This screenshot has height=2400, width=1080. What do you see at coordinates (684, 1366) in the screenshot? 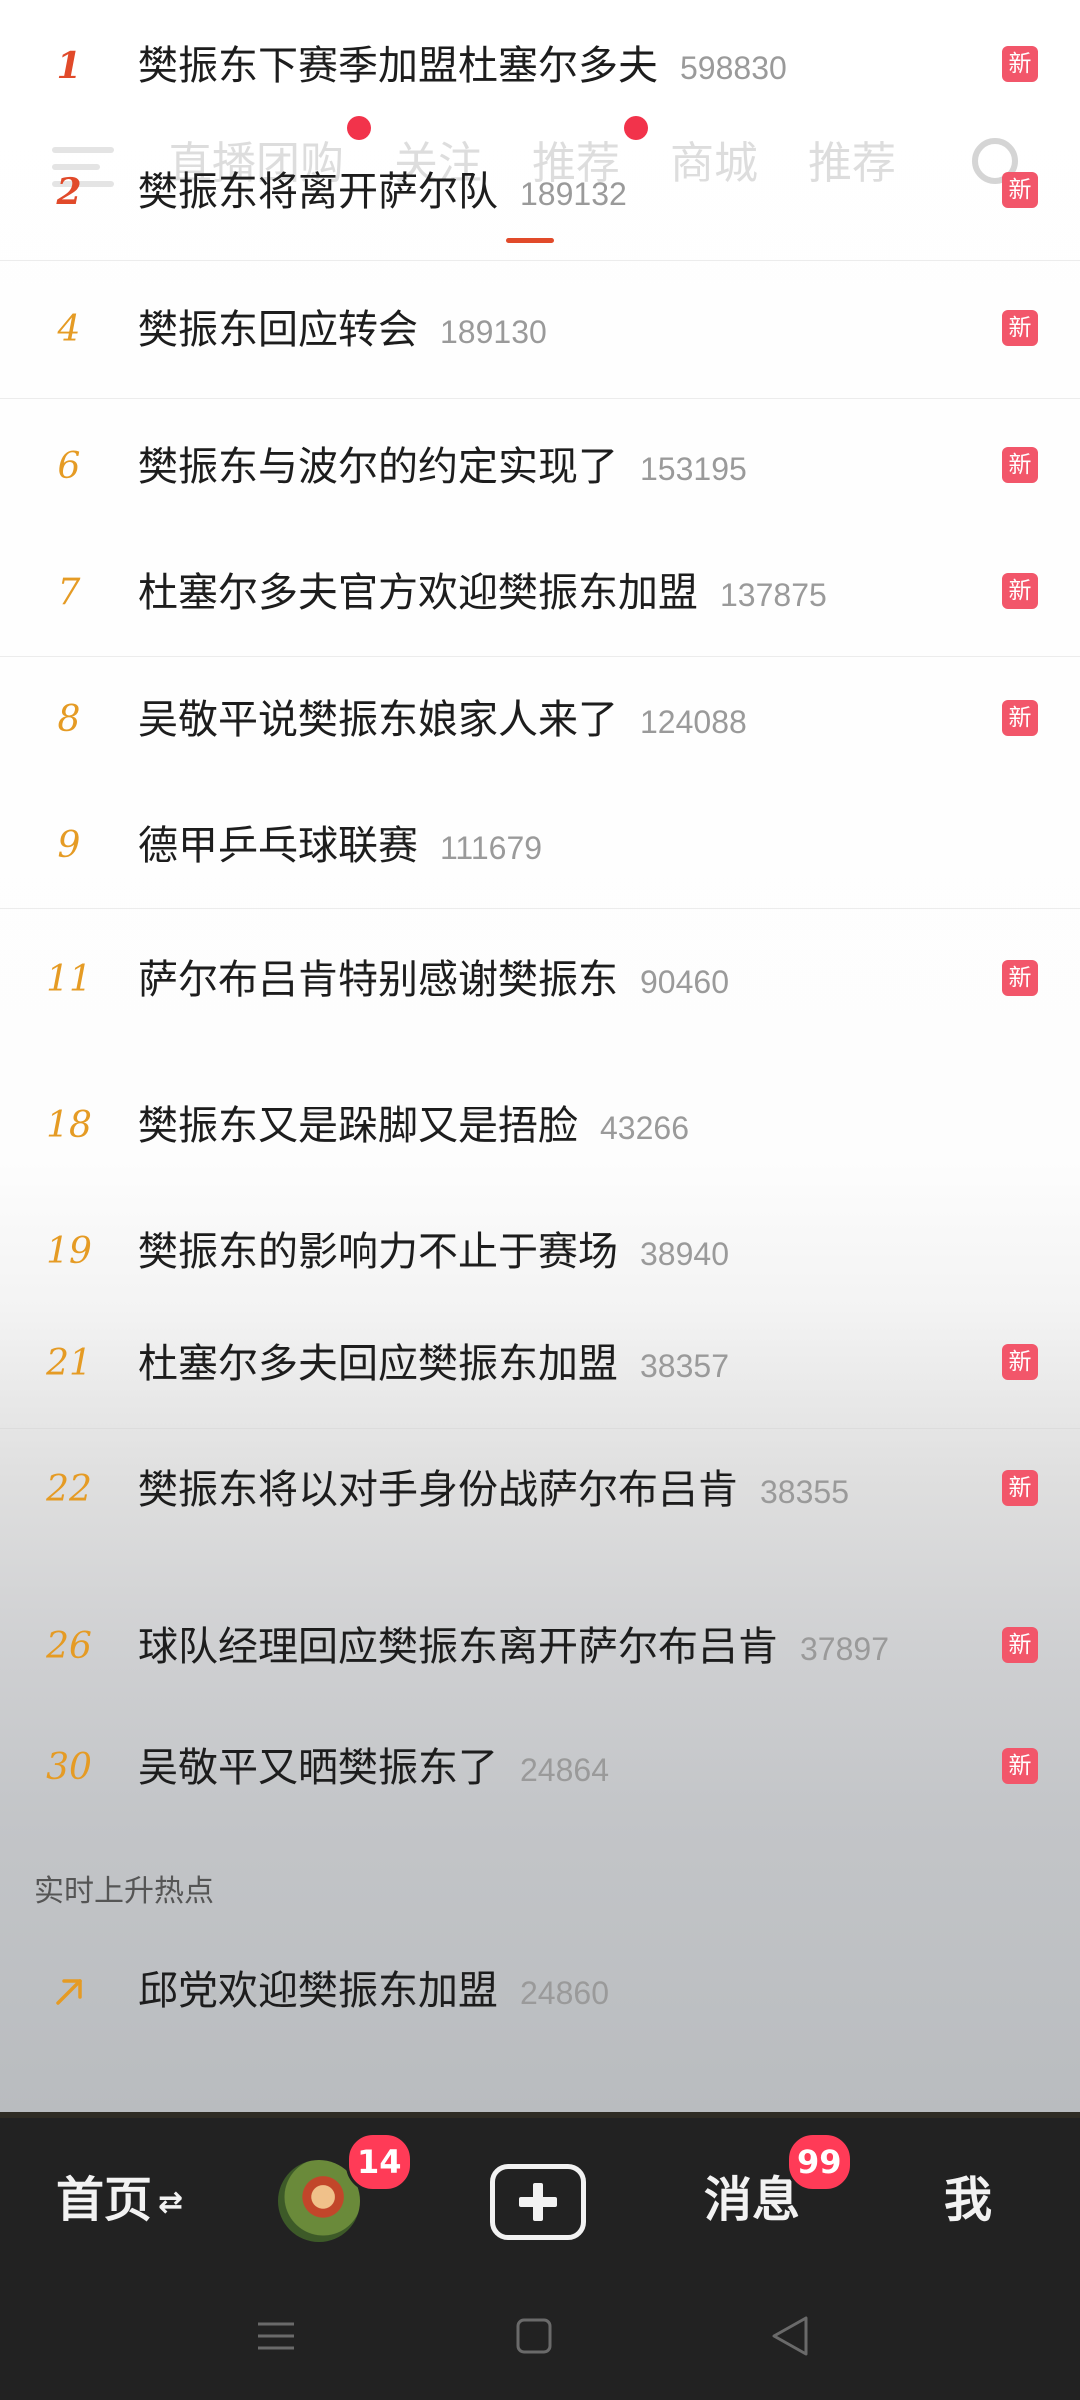
I see `heat-count: 38357` at bounding box center [684, 1366].